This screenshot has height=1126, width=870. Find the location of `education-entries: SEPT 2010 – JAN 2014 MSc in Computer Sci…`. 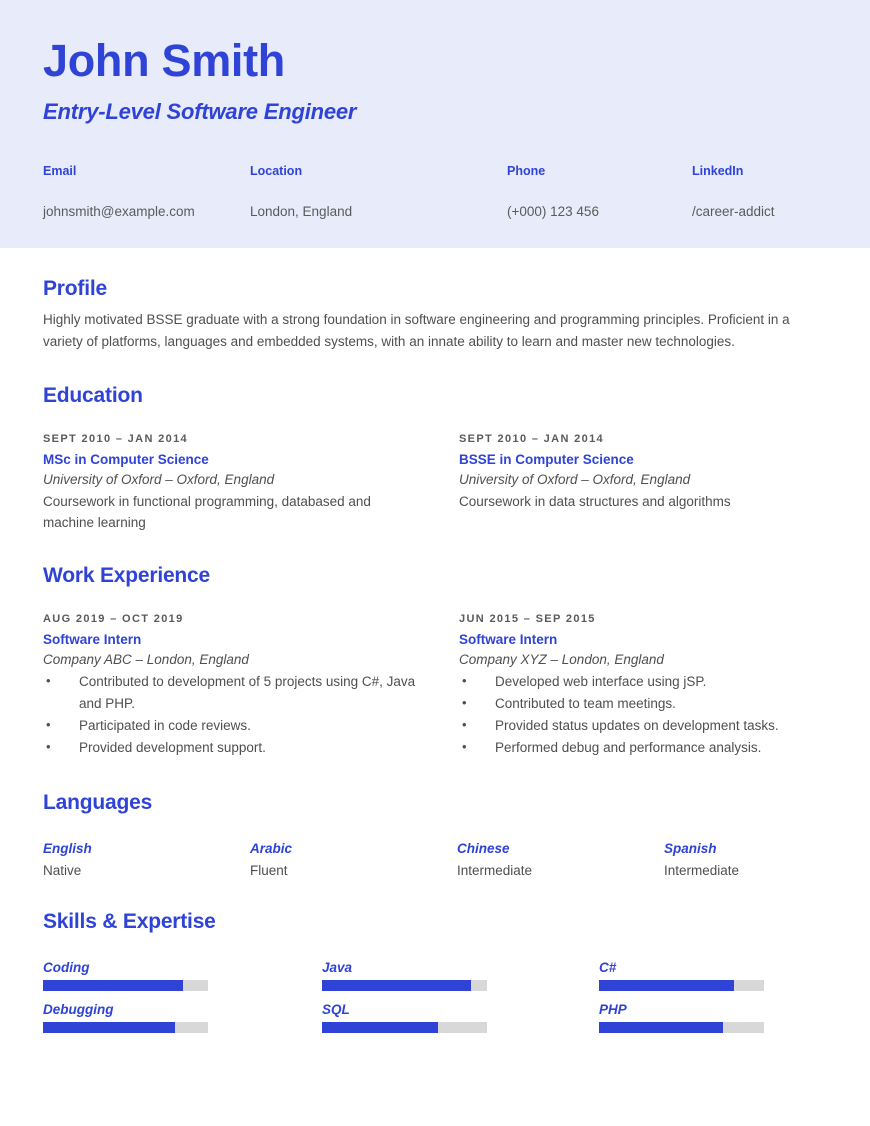

education-entries: SEPT 2010 – JAN 2014 MSc in Computer Sci… is located at coordinates (435, 483).